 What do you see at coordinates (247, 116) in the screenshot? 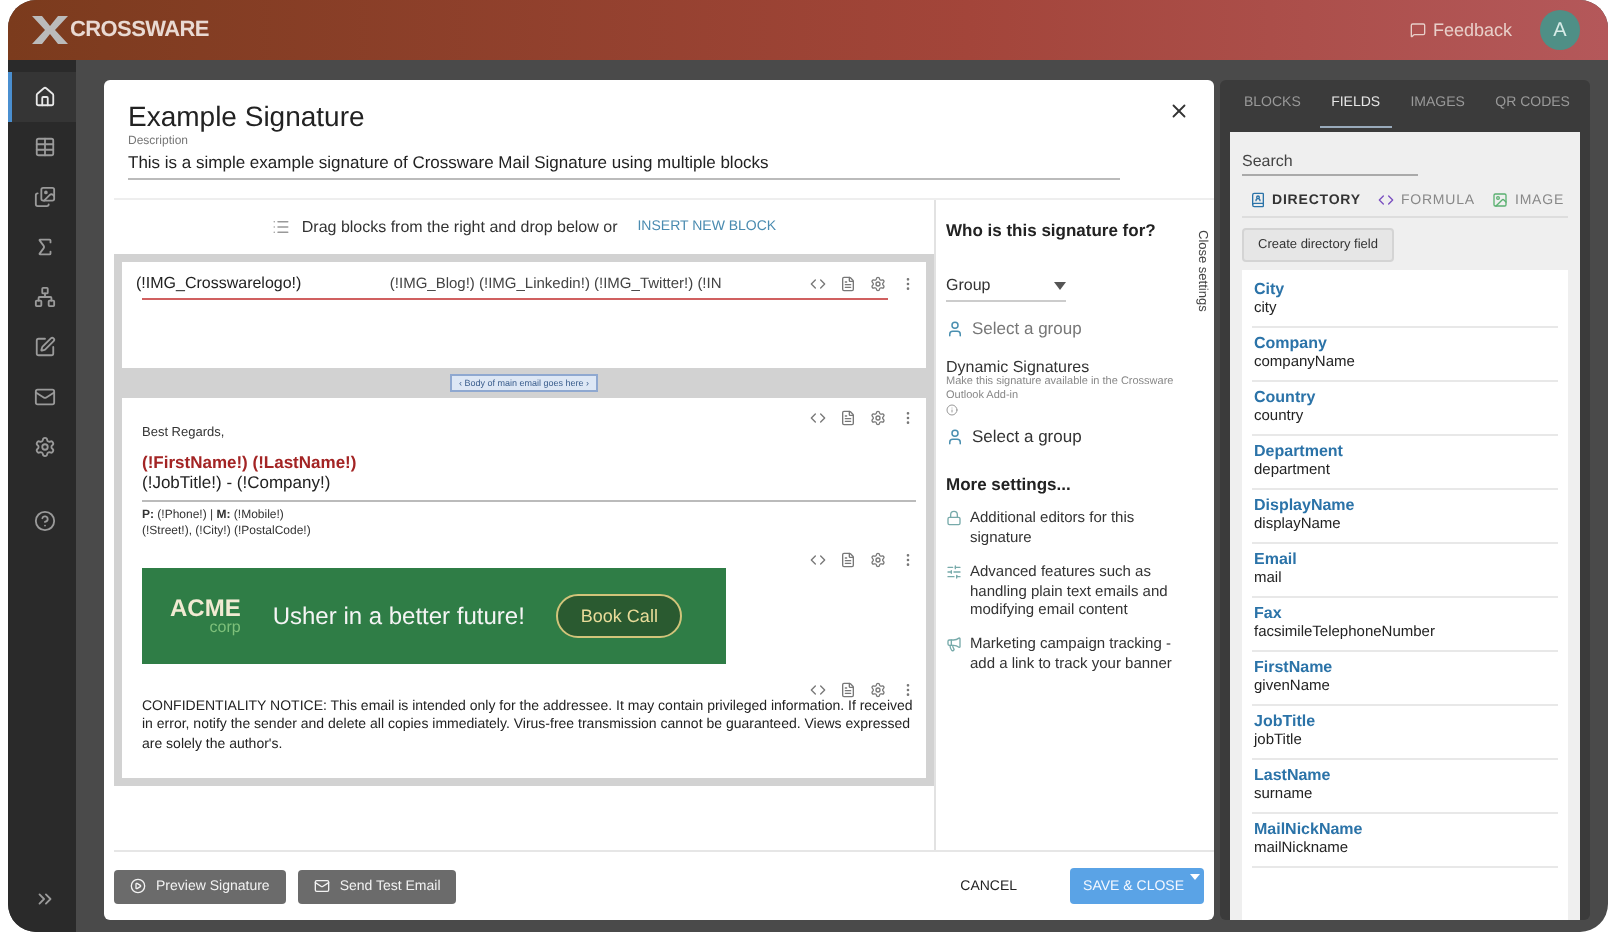
I see `dialog-title: Example Signature` at bounding box center [247, 116].